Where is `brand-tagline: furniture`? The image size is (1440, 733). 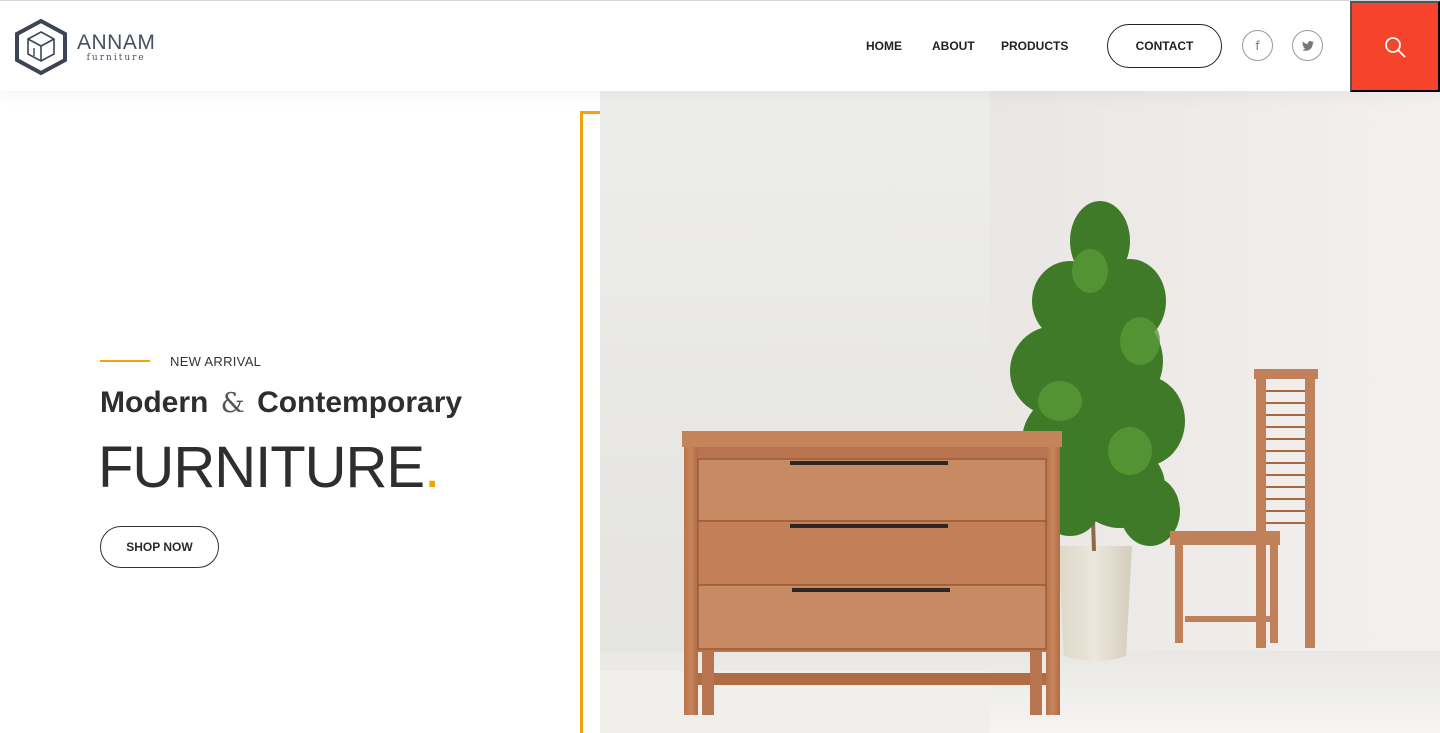
brand-tagline: furniture is located at coordinates (116, 57).